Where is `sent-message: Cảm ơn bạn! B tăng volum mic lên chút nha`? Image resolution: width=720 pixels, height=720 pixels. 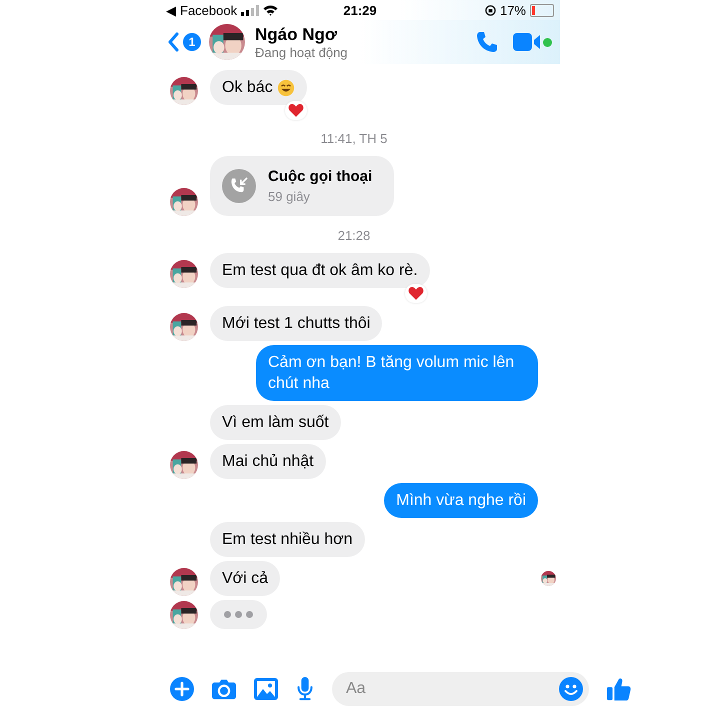 sent-message: Cảm ơn bạn! B tăng volum mic lên chút nha is located at coordinates (397, 373).